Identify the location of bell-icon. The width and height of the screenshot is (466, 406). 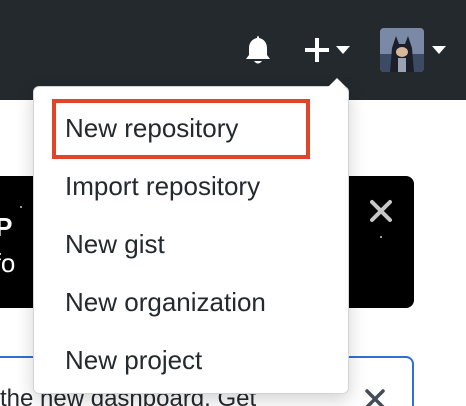
(258, 50).